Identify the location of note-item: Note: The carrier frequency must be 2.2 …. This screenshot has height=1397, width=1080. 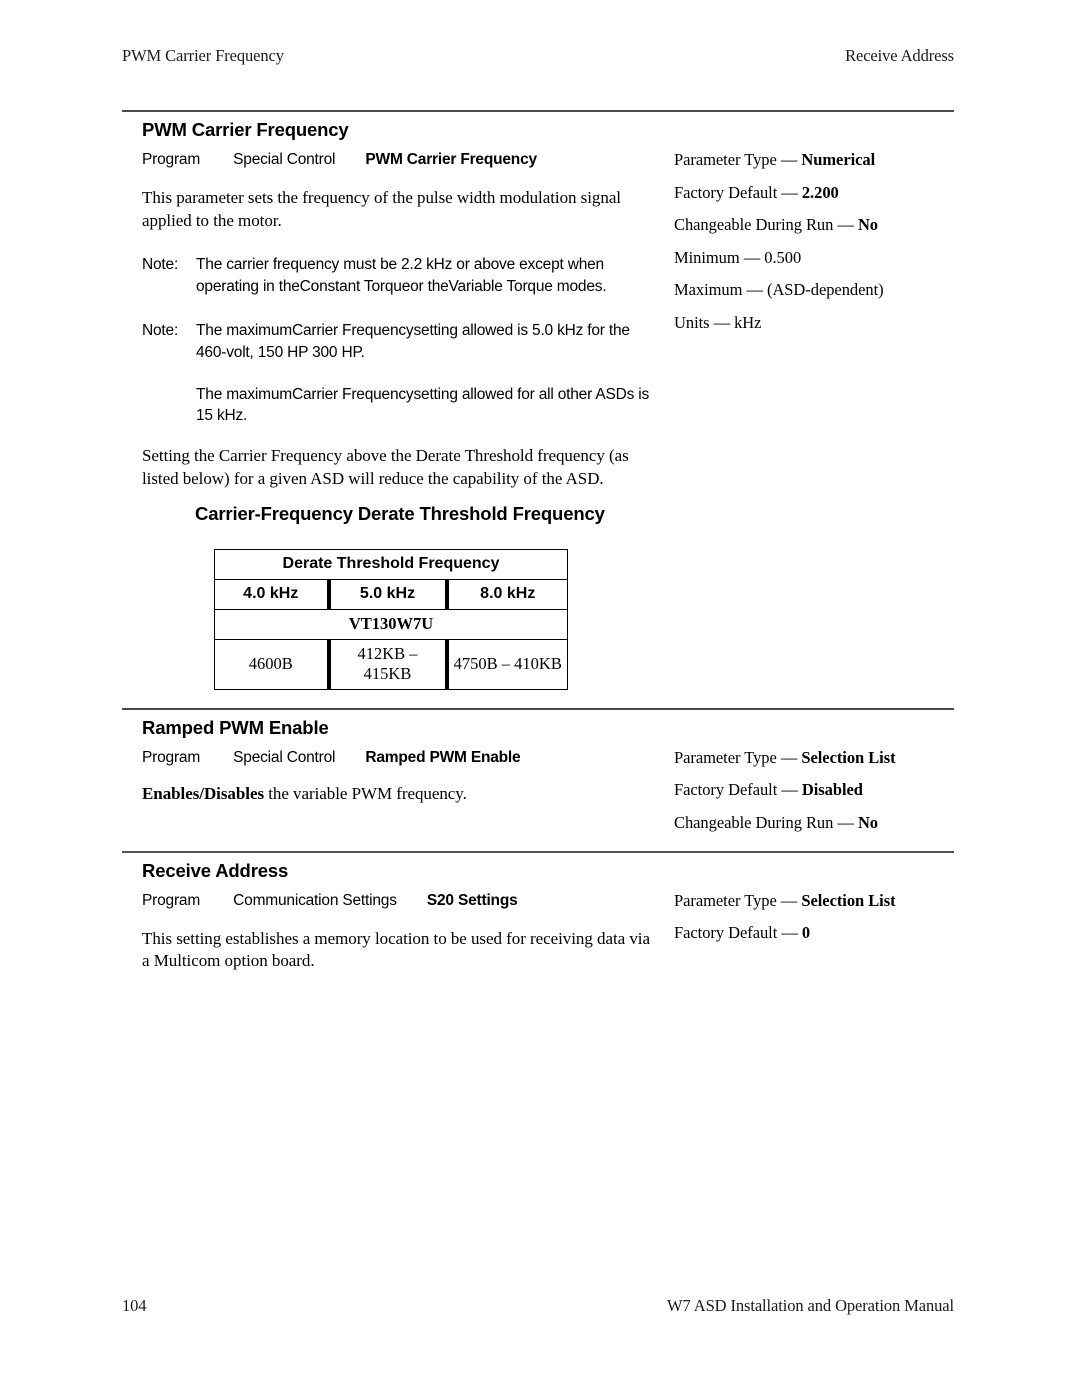
(397, 276).